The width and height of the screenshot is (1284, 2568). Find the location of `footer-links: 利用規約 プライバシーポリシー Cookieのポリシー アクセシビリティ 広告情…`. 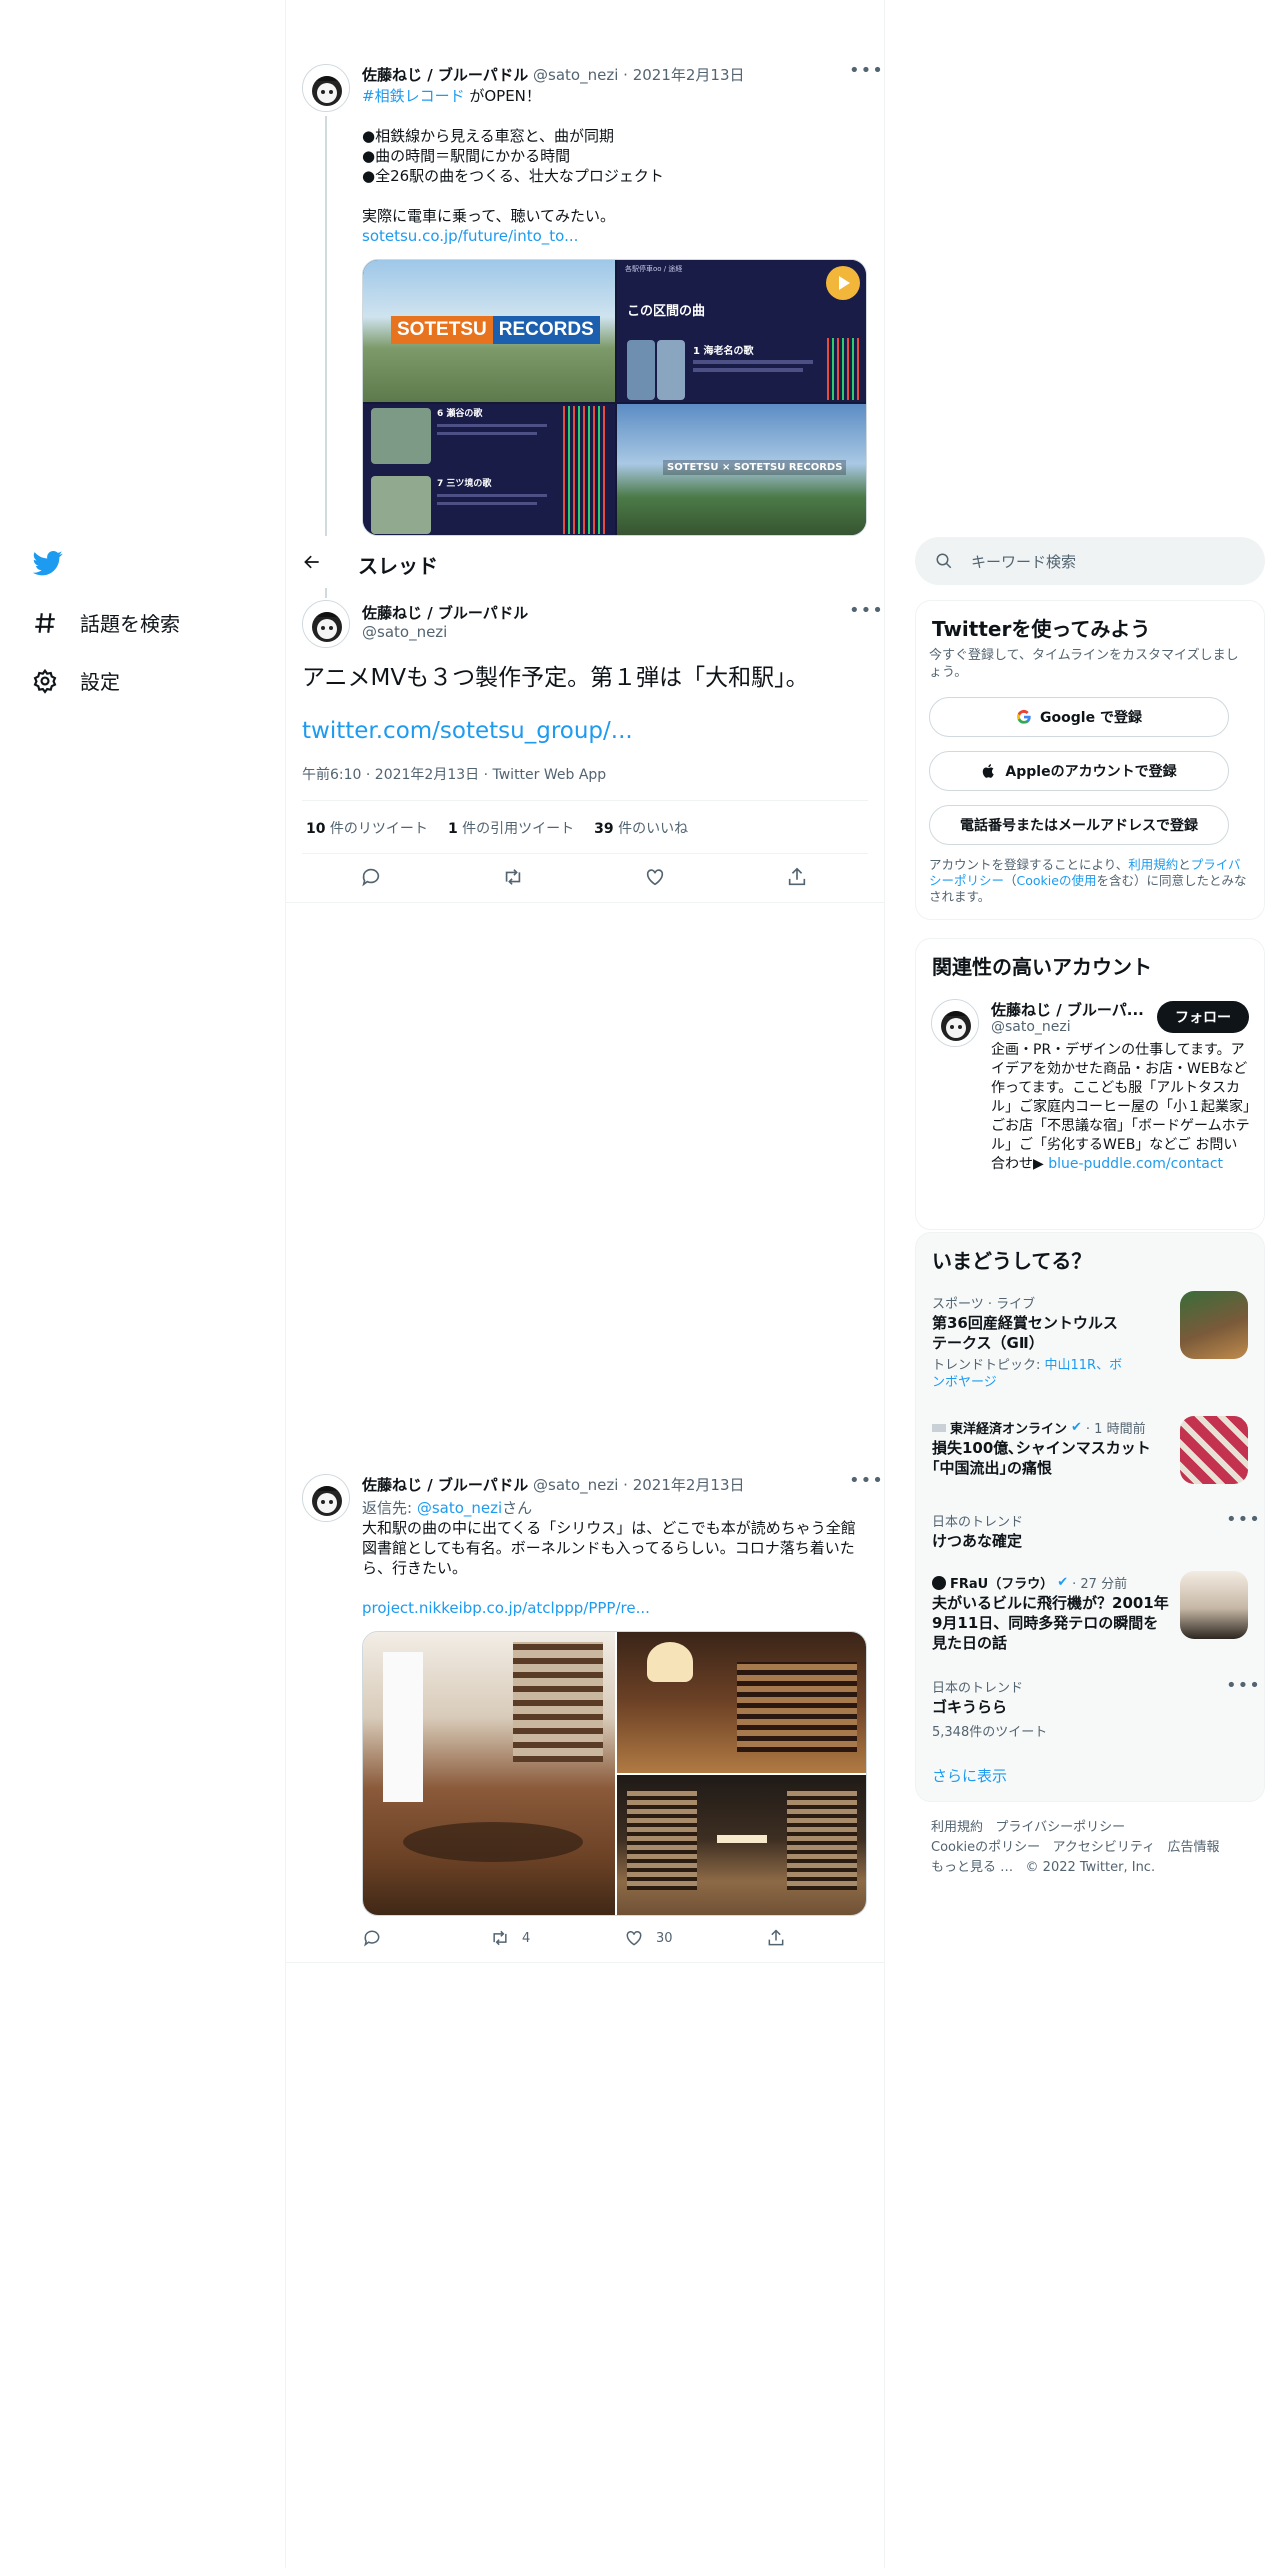

footer-links: 利用規約 プライバシーポリシー Cookieのポリシー アクセシビリティ 広告情… is located at coordinates (1075, 1848).